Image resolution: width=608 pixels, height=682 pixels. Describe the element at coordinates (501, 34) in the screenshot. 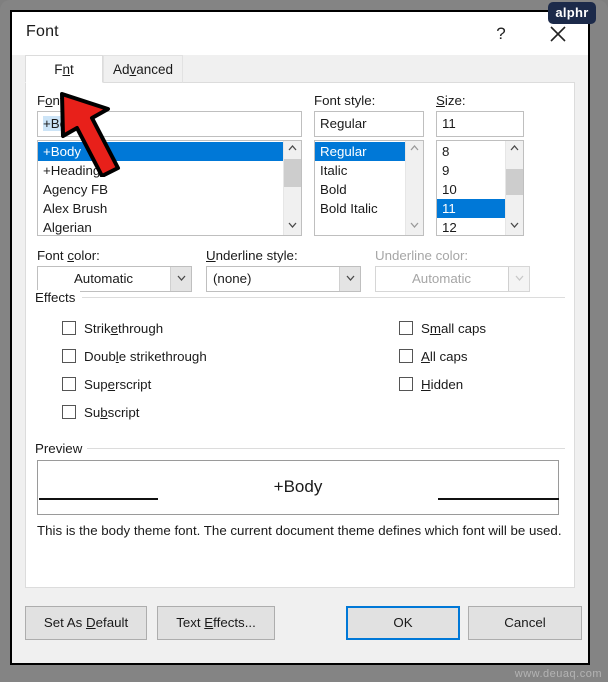

I see `help-button: ?` at that location.